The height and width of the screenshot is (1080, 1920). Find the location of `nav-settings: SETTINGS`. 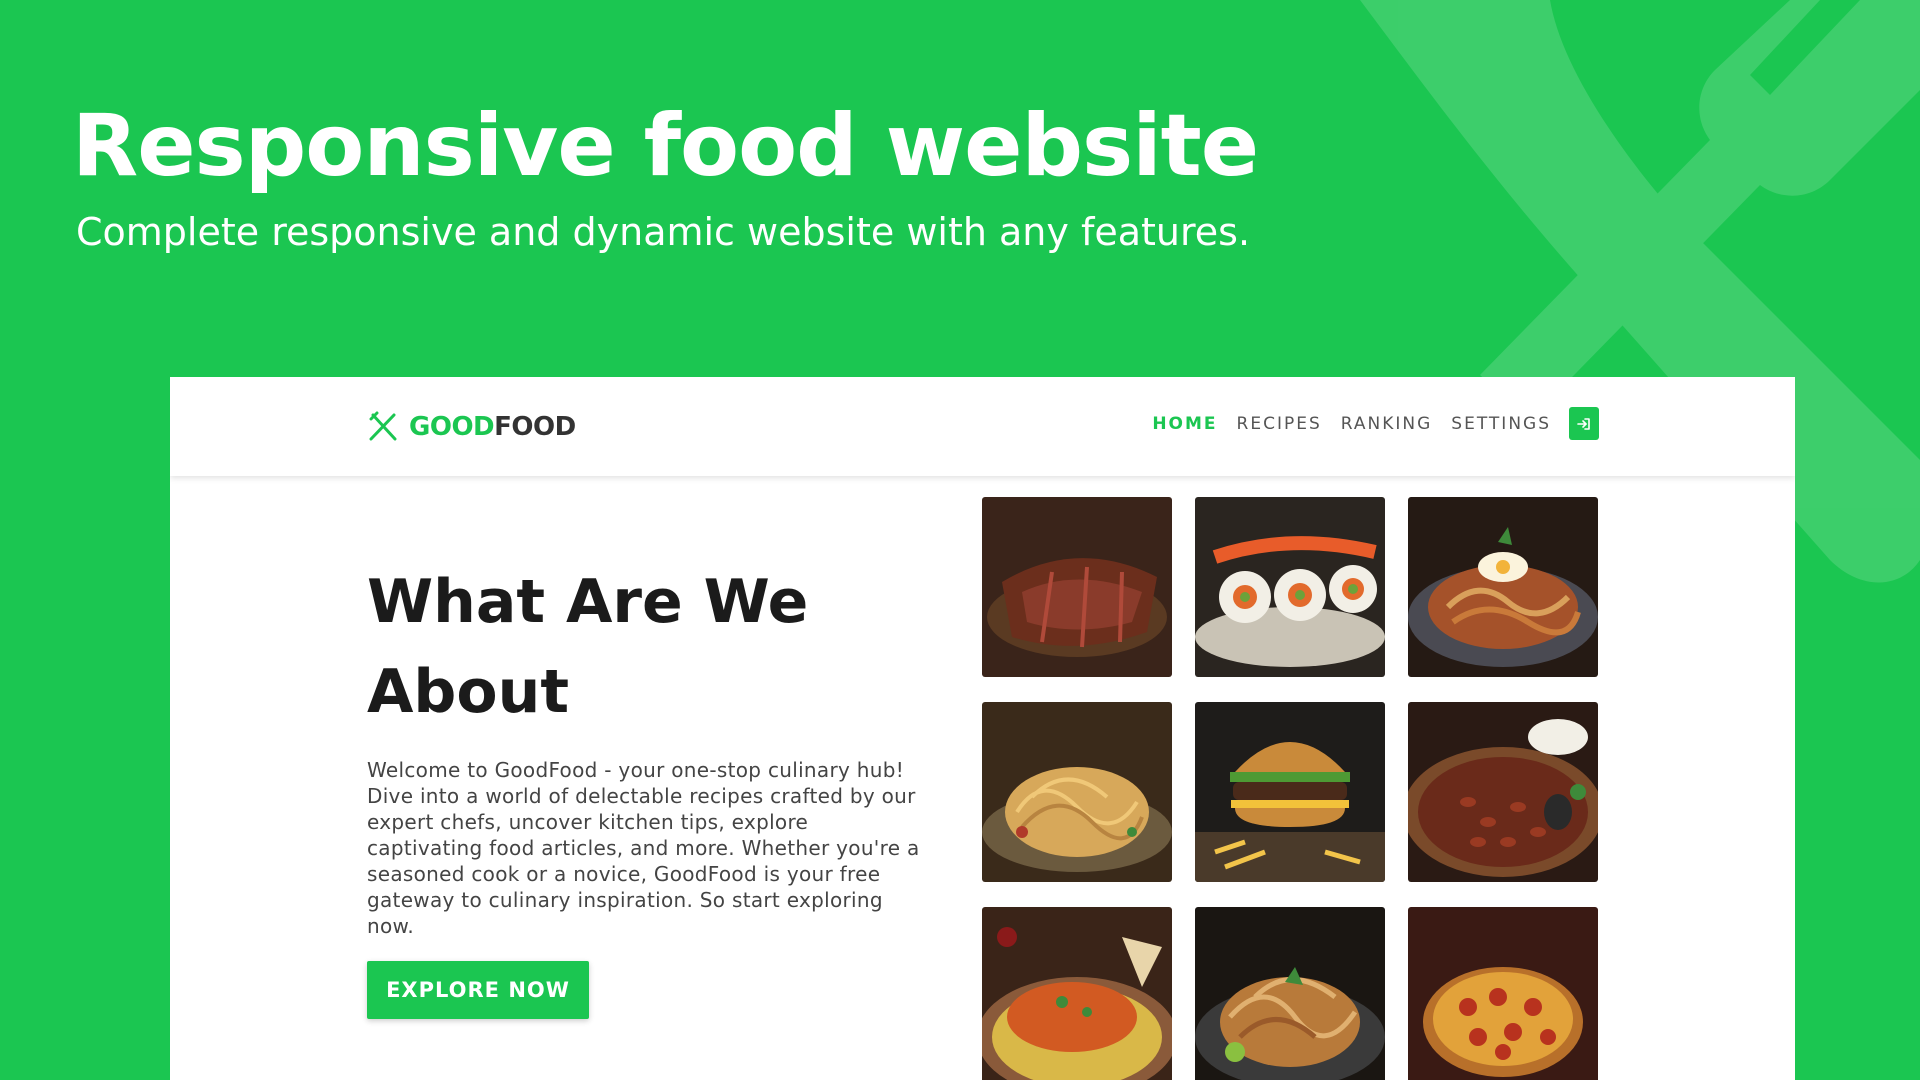

nav-settings: SETTINGS is located at coordinates (1501, 424).